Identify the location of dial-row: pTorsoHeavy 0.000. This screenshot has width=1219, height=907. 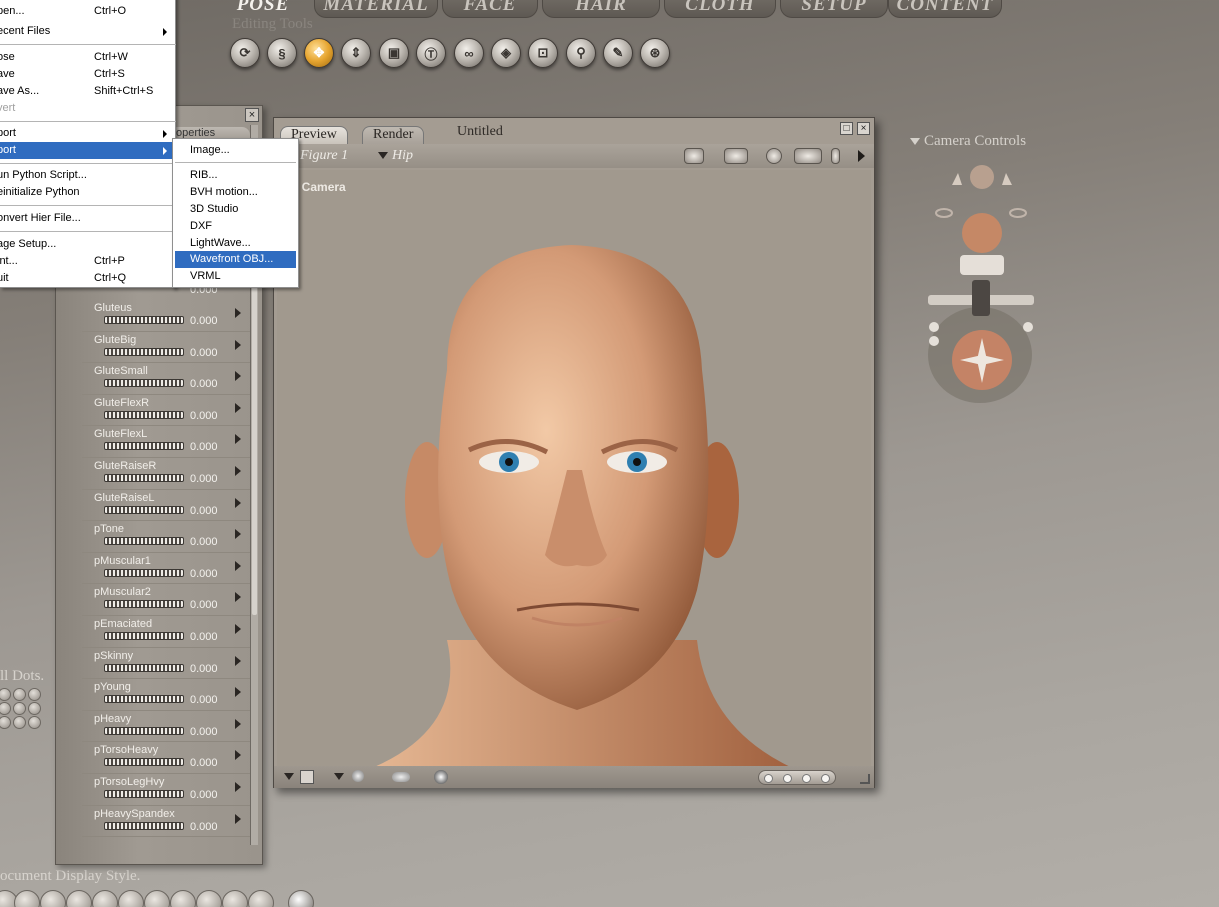
(166, 758).